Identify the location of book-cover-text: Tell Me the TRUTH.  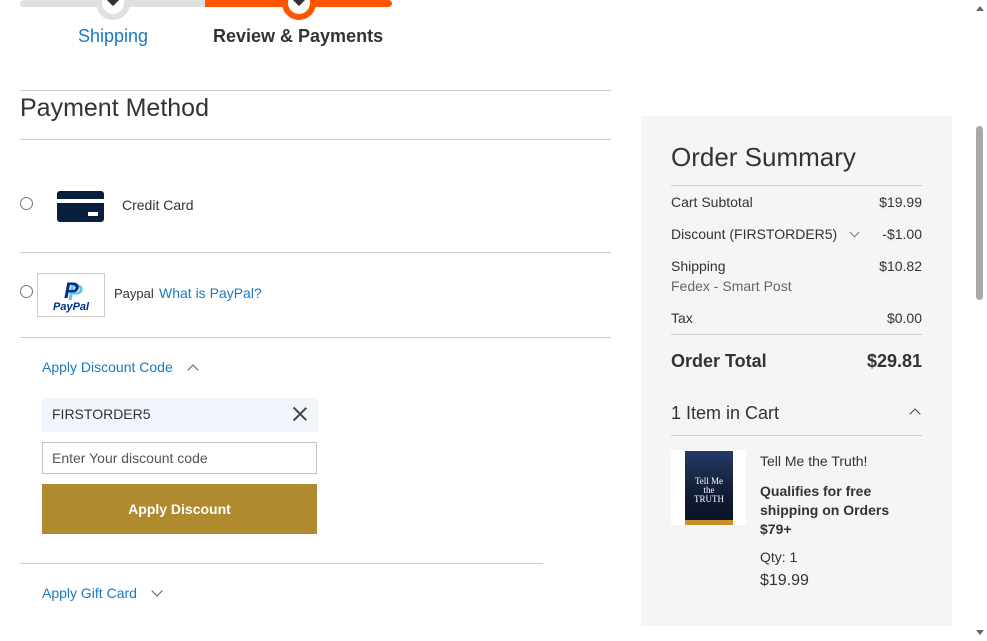
(709, 490).